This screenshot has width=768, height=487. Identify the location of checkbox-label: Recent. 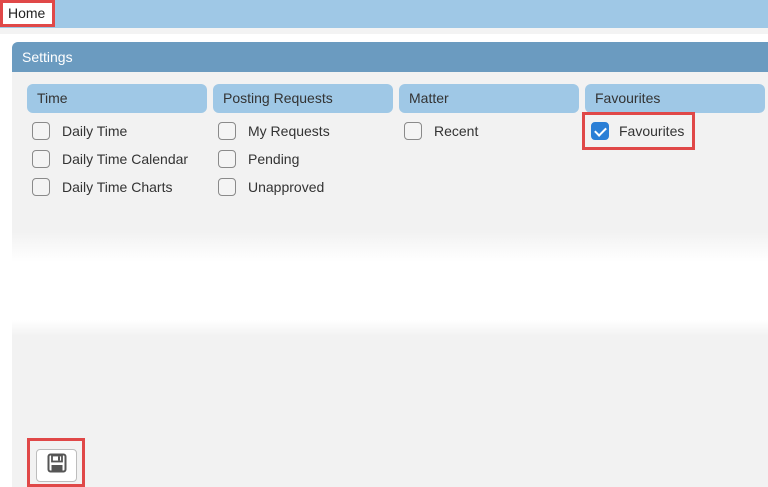
(456, 131).